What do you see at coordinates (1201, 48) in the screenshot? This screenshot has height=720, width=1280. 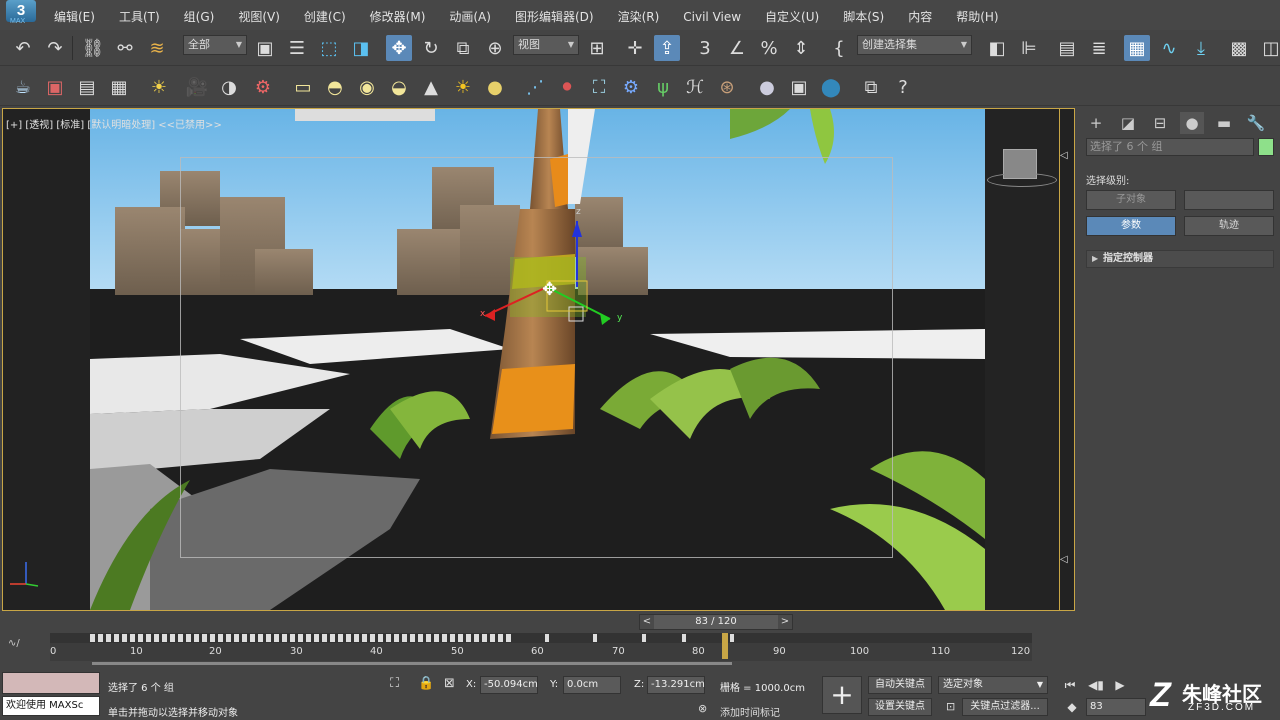 I see `schematic-view-icon: ⤓` at bounding box center [1201, 48].